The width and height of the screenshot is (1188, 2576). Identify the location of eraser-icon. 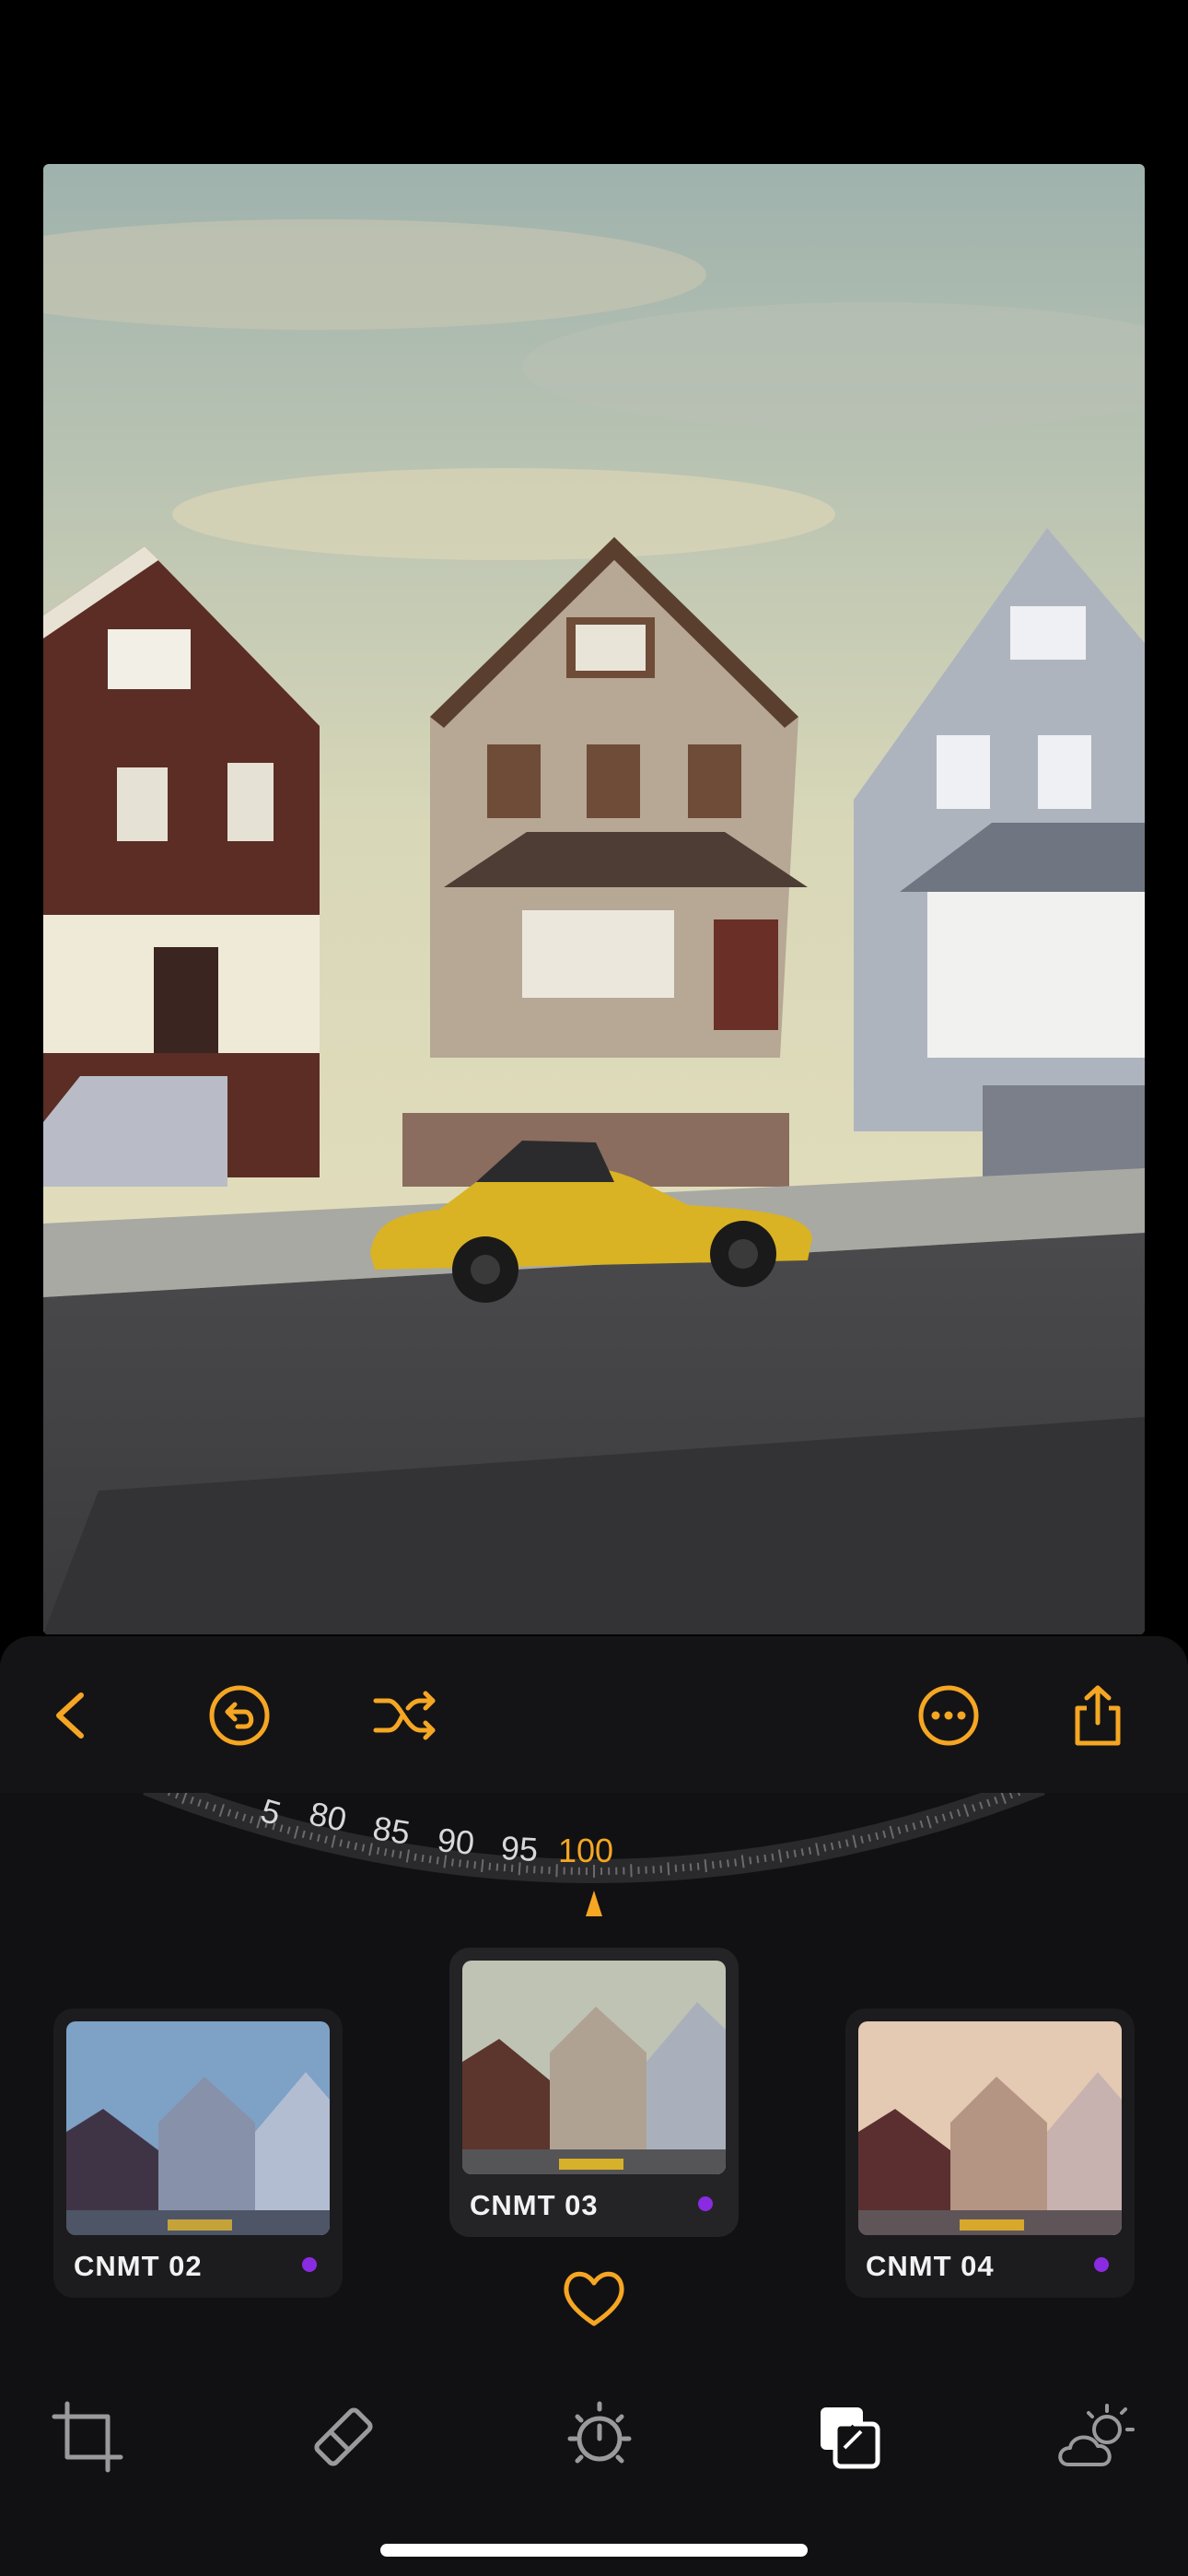
(343, 2436).